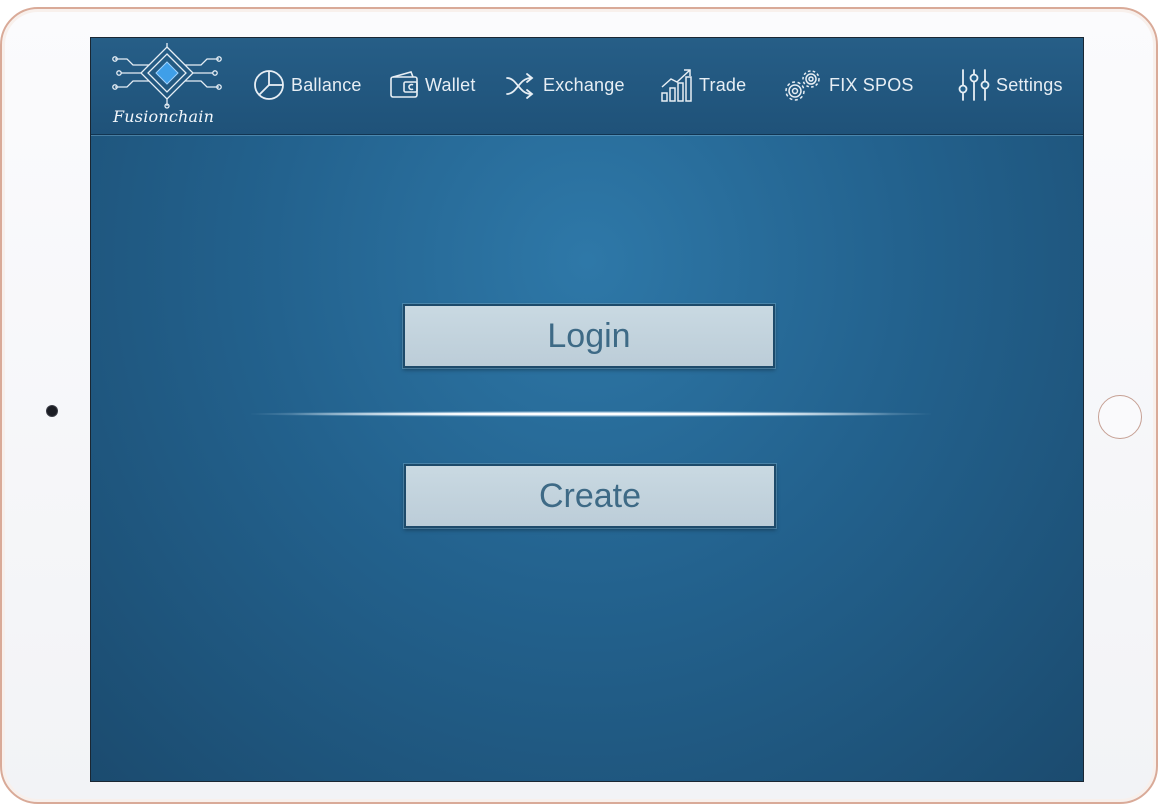 The width and height of the screenshot is (1161, 808). I want to click on nav-trade-label: Trade, so click(723, 84).